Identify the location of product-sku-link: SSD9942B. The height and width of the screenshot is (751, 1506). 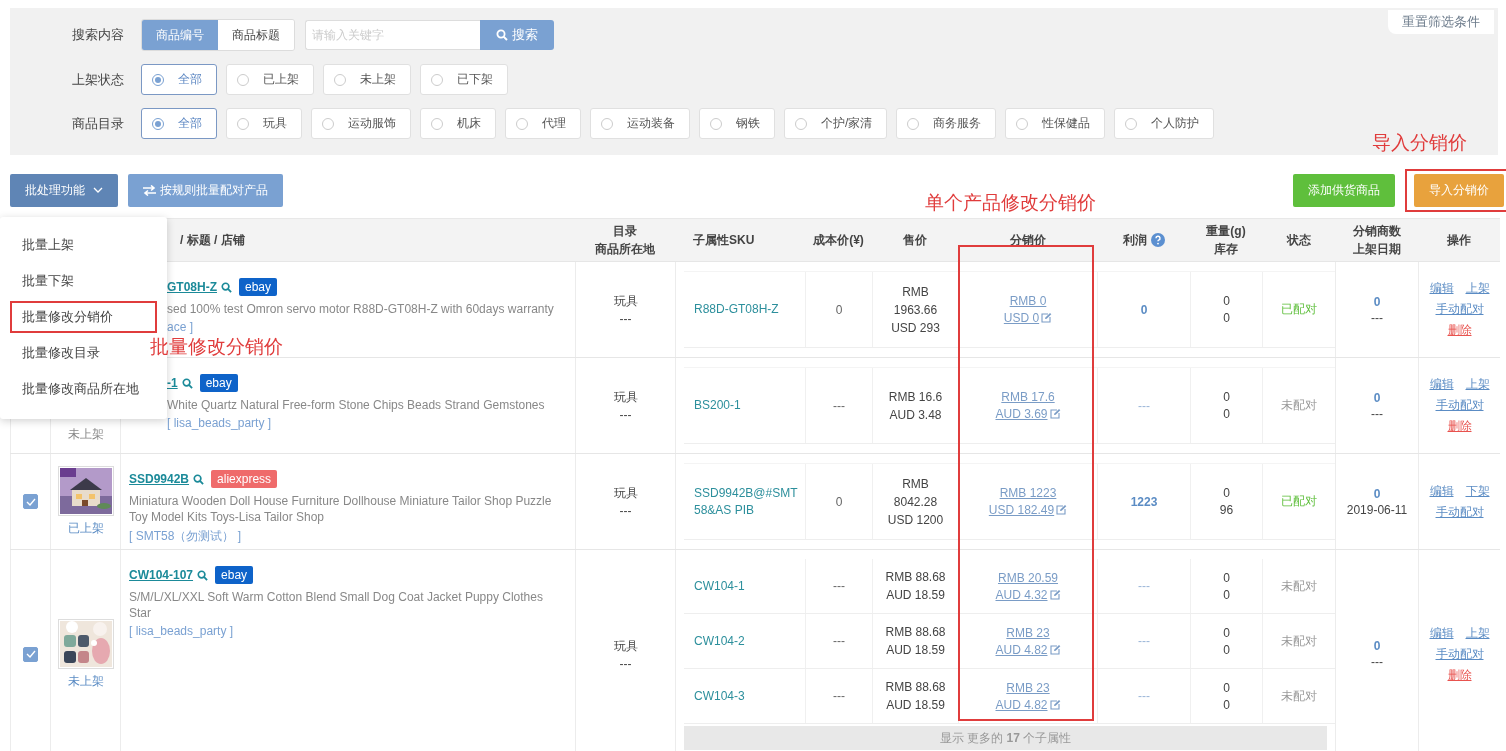
(159, 479).